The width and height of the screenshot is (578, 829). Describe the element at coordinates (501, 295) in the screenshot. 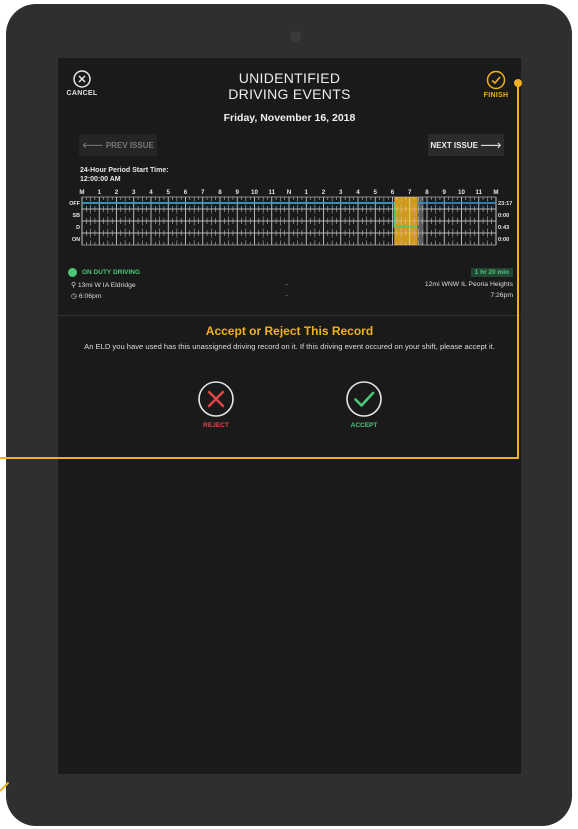

I see `end-time: 7:26pm` at that location.